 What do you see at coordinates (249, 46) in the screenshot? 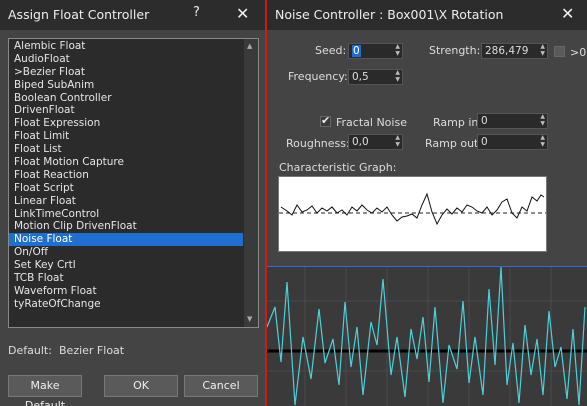
I see `scroll-up-icon: ▲` at bounding box center [249, 46].